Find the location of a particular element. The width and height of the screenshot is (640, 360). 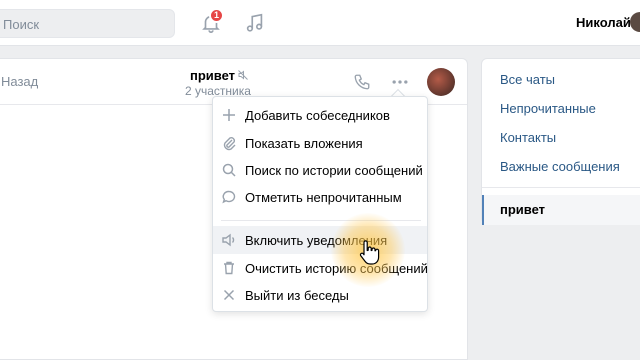

top-bar: Поиск 1 Николай is located at coordinates (320, 23).